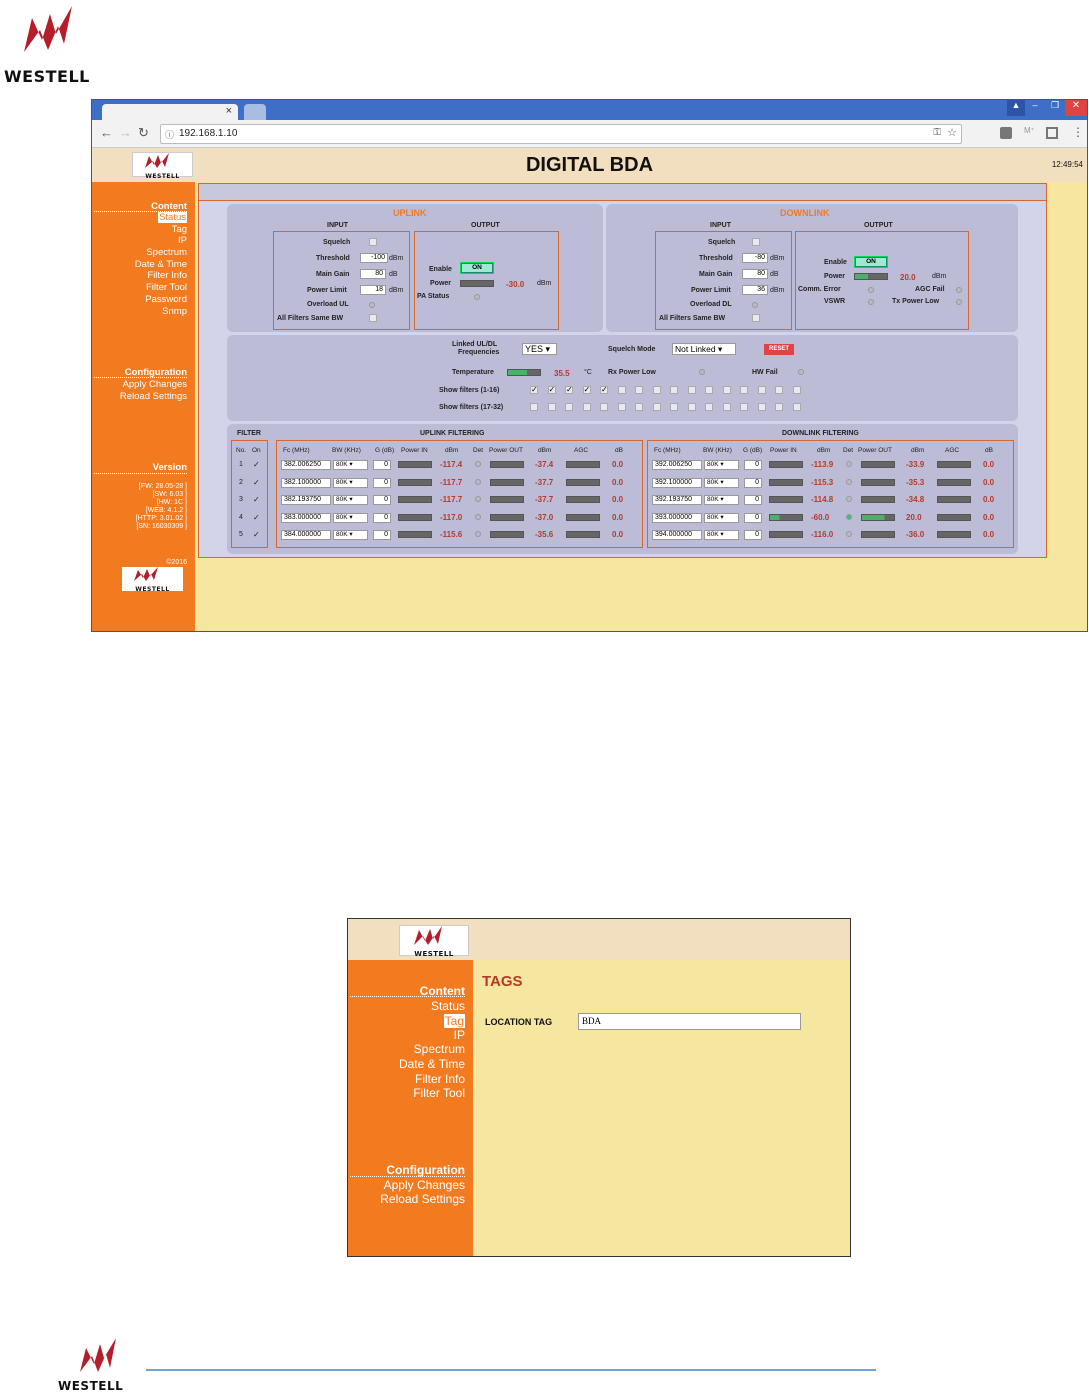 Image resolution: width=1089 pixels, height=1392 pixels. What do you see at coordinates (1016, 108) in the screenshot?
I see `profile-icon: ▲` at bounding box center [1016, 108].